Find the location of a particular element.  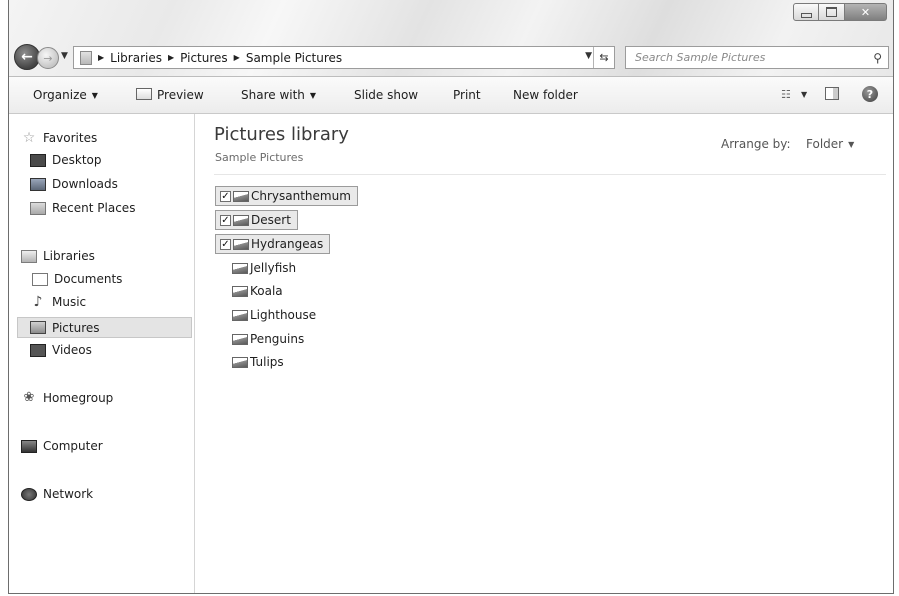

file-name: Penguins is located at coordinates (277, 339).